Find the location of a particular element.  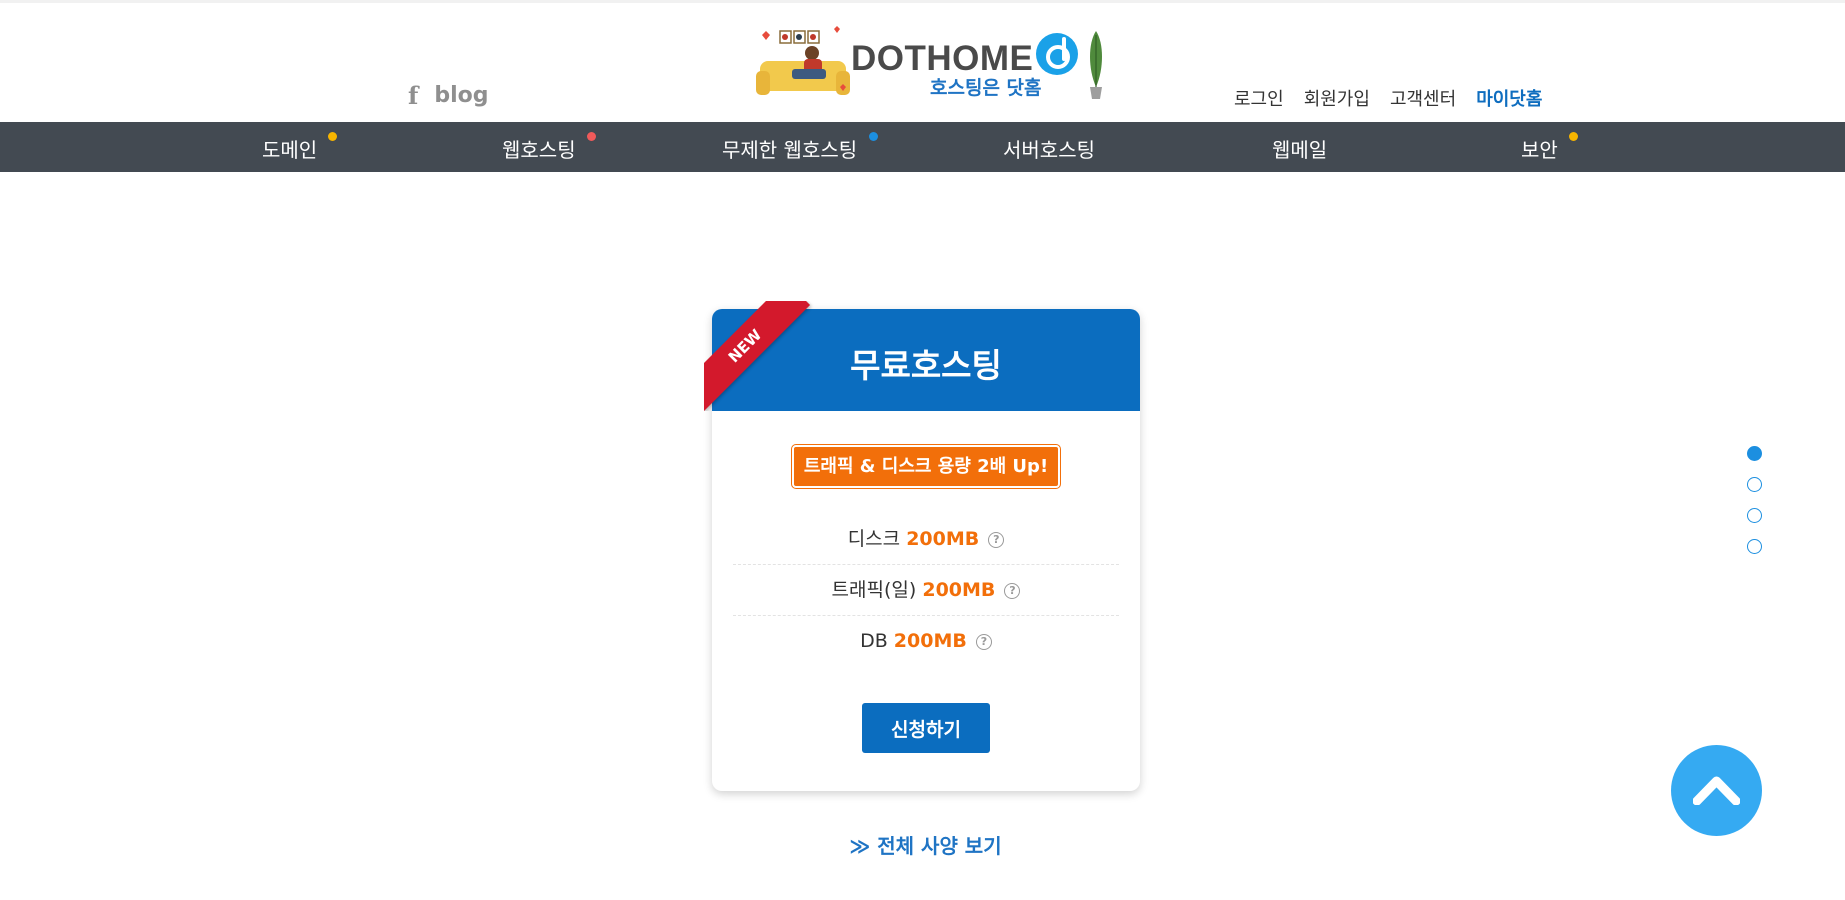

nav-item-unlimited-webhosting: 무제한 웹호스팅 is located at coordinates (789, 148).